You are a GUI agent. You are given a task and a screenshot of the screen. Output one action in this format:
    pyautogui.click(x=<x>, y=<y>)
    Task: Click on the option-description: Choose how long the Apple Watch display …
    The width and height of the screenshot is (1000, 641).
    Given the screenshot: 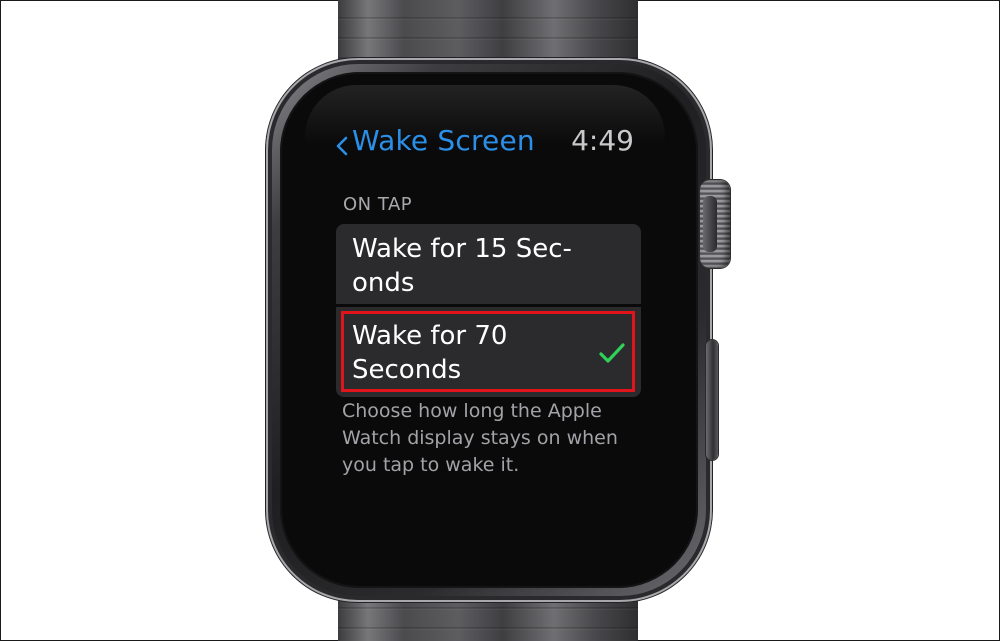 What is the action you would take?
    pyautogui.click(x=480, y=438)
    